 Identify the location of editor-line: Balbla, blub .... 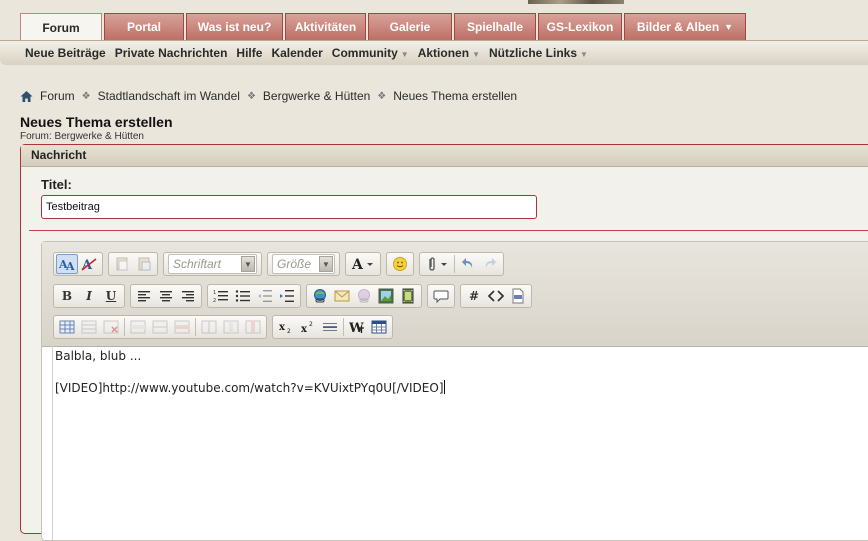
(98, 356).